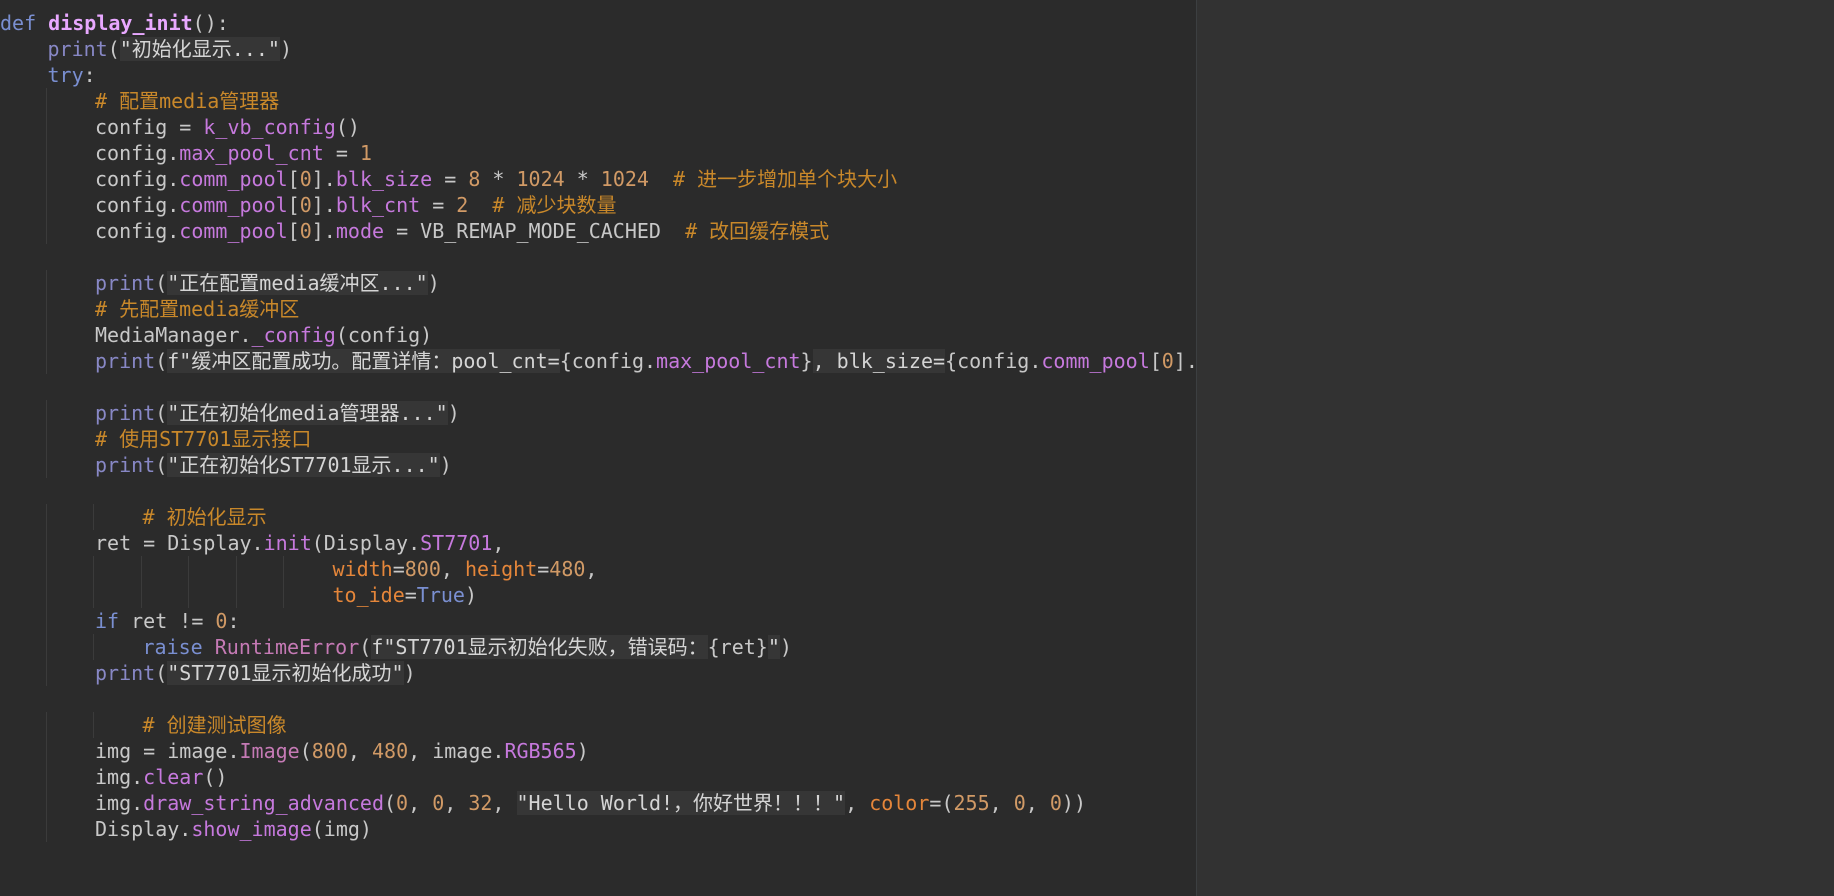  Describe the element at coordinates (356, 205) in the screenshot. I see `code-line: config.comm_pool[0].blk_cnt = 2 # 减少块数量` at that location.